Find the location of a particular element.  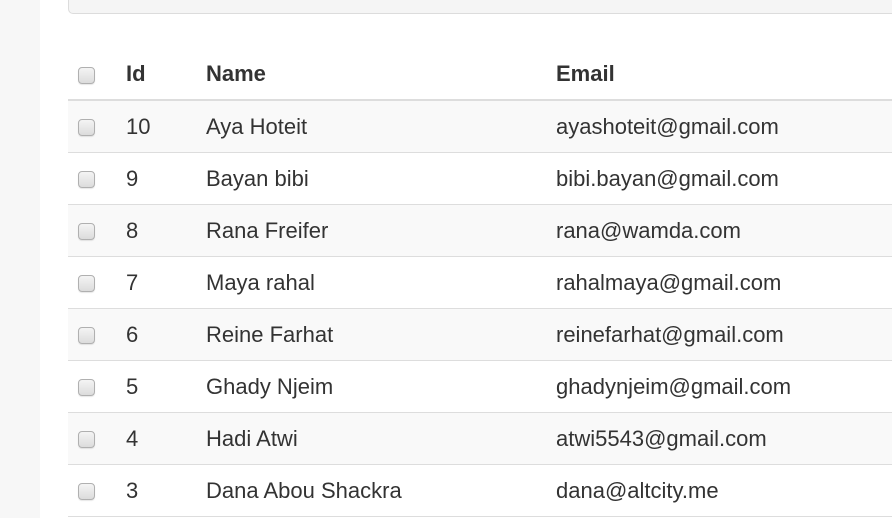

cell-name: Reine Farhat is located at coordinates (381, 334).